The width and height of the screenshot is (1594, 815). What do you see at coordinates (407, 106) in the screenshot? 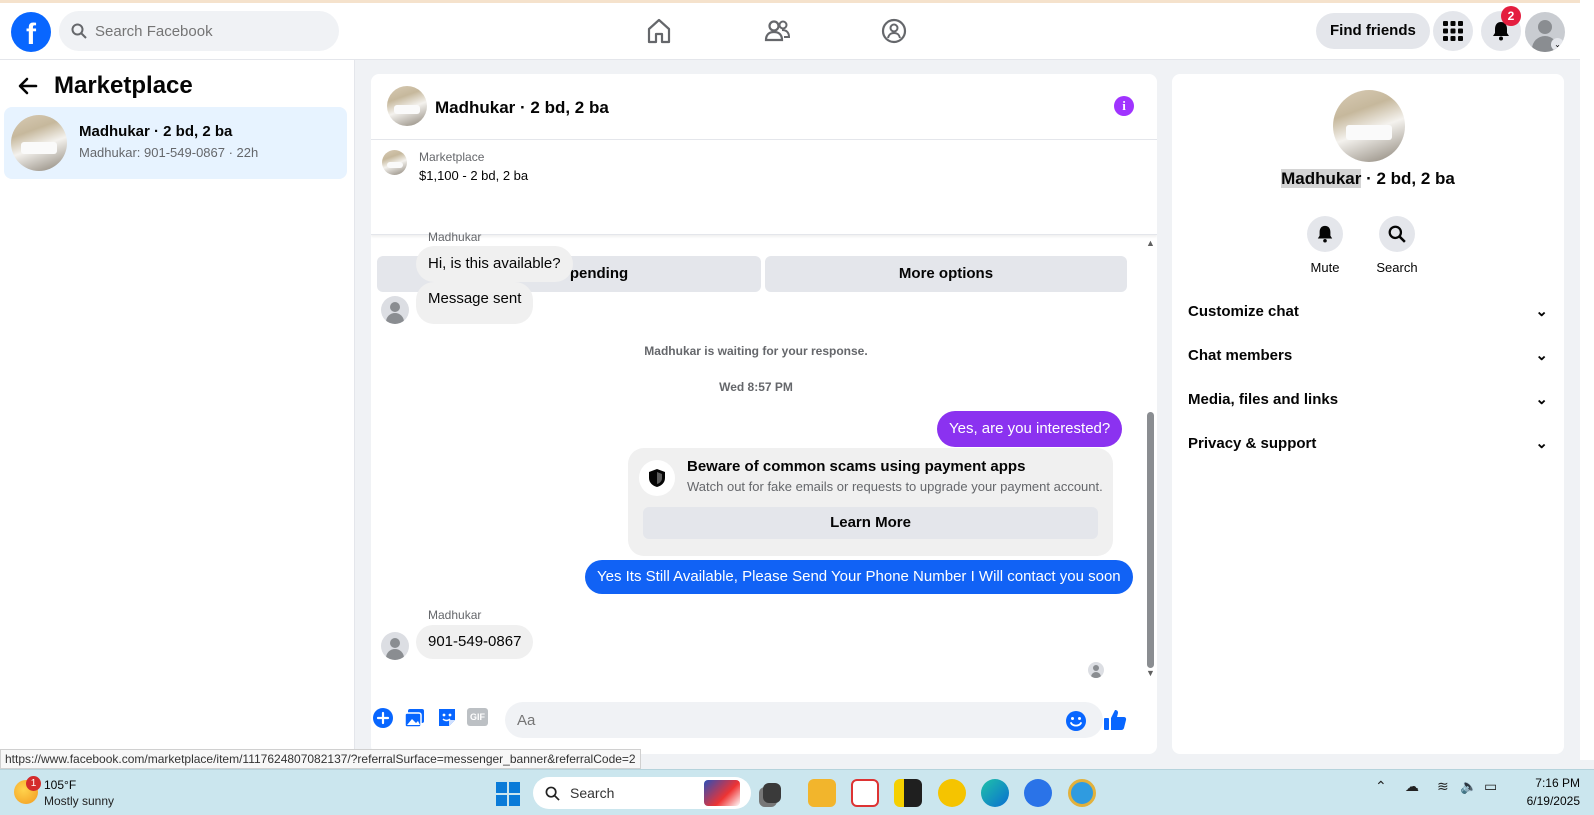
I see `chat-listing-thumbnail` at bounding box center [407, 106].